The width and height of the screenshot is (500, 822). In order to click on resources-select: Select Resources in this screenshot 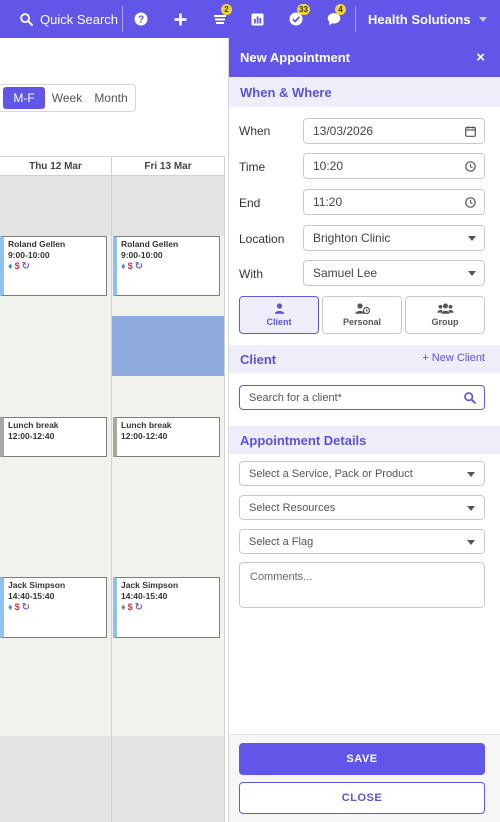, I will do `click(362, 507)`.